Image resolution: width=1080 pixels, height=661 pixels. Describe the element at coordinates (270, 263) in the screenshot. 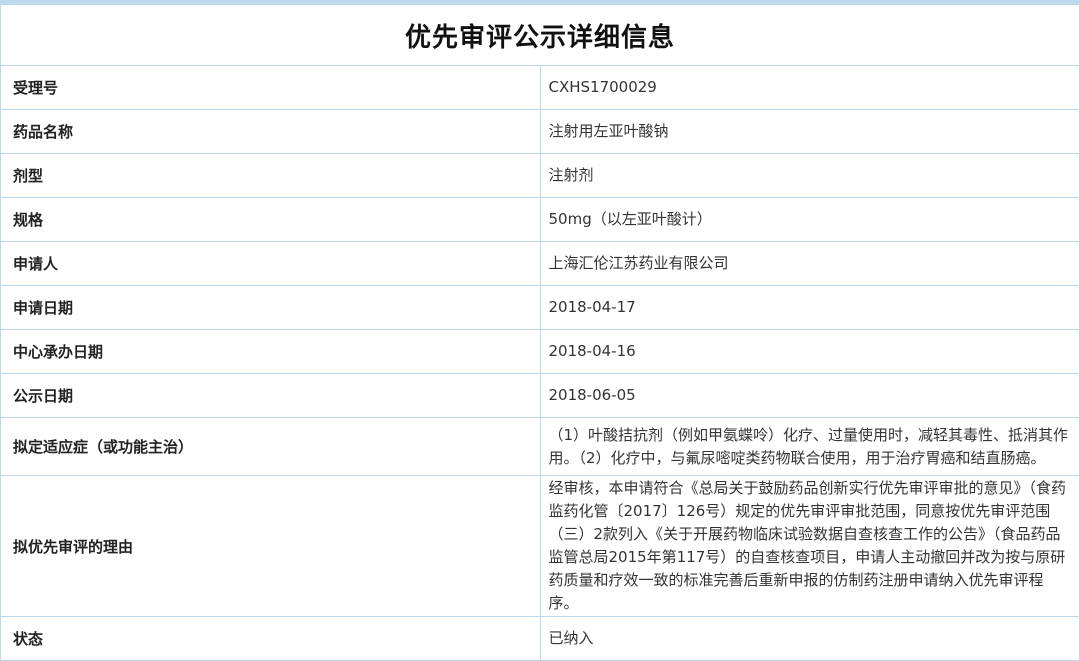

I see `row-label: 申请人` at that location.